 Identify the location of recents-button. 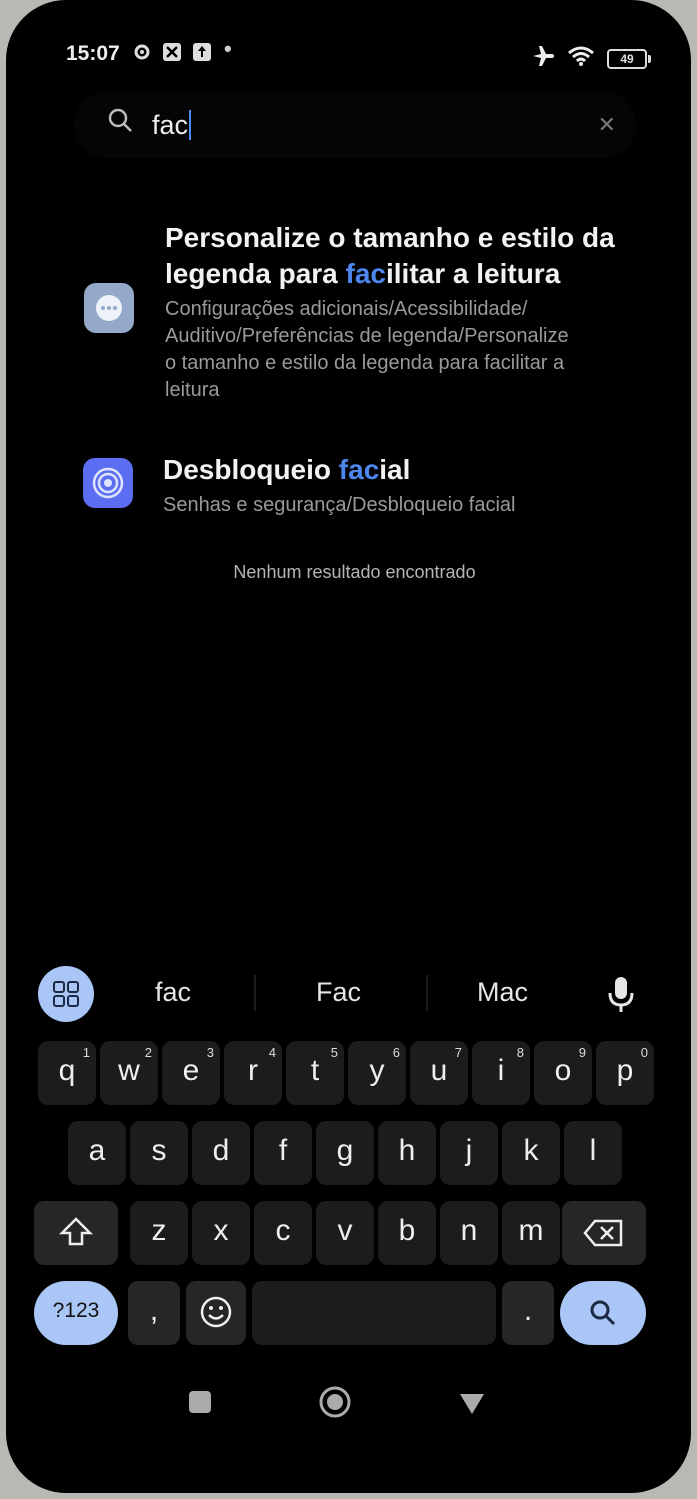
(200, 1404).